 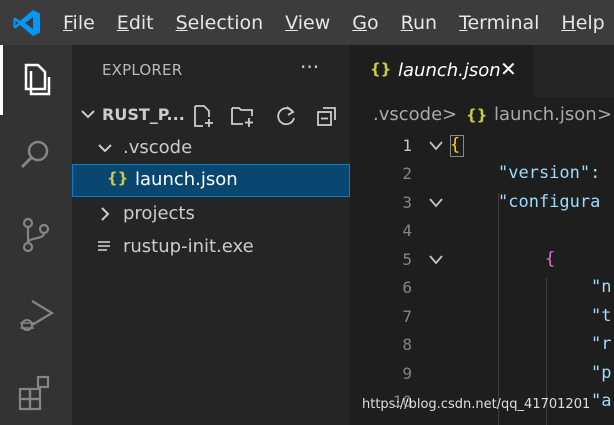 What do you see at coordinates (449, 70) in the screenshot?
I see `tab-label: launch.json` at bounding box center [449, 70].